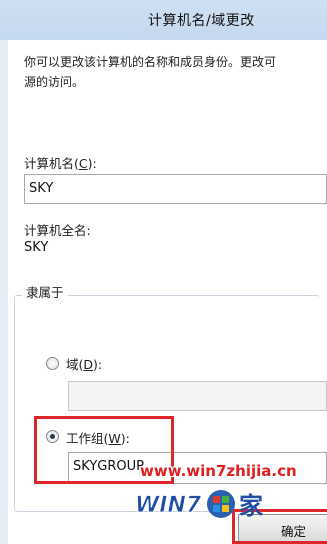  What do you see at coordinates (54, 82) in the screenshot?
I see `description-line-2: 源的访问。` at bounding box center [54, 82].